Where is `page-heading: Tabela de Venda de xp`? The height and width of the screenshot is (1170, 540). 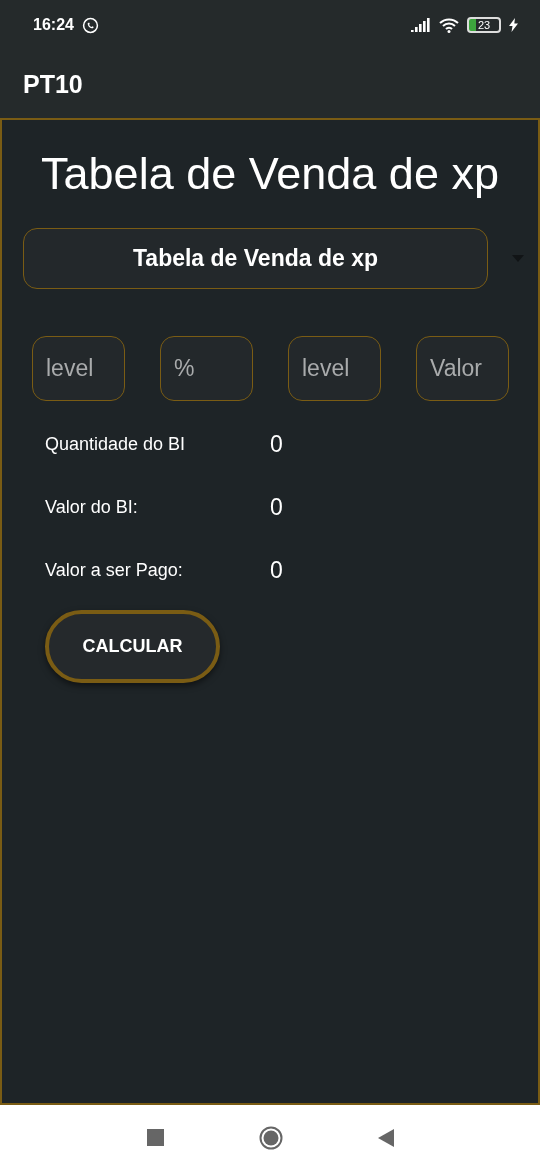 page-heading: Tabela de Venda de xp is located at coordinates (270, 174).